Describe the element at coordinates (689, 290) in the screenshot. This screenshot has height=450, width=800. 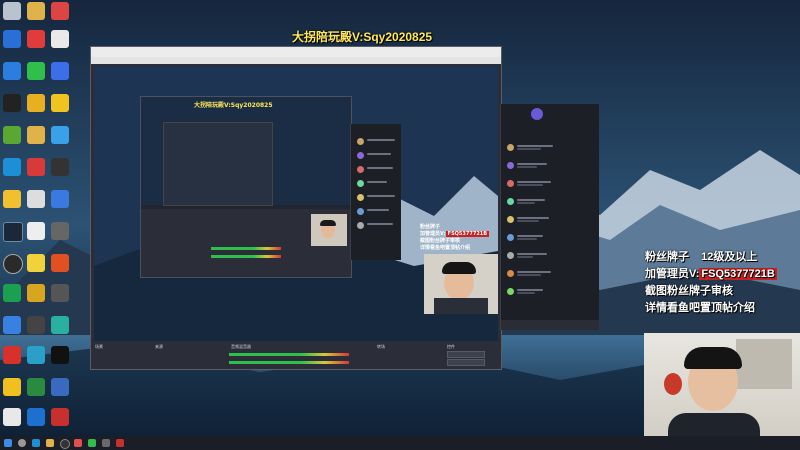
I see `screenshot-review-line: 截图粉丝牌子审核` at that location.